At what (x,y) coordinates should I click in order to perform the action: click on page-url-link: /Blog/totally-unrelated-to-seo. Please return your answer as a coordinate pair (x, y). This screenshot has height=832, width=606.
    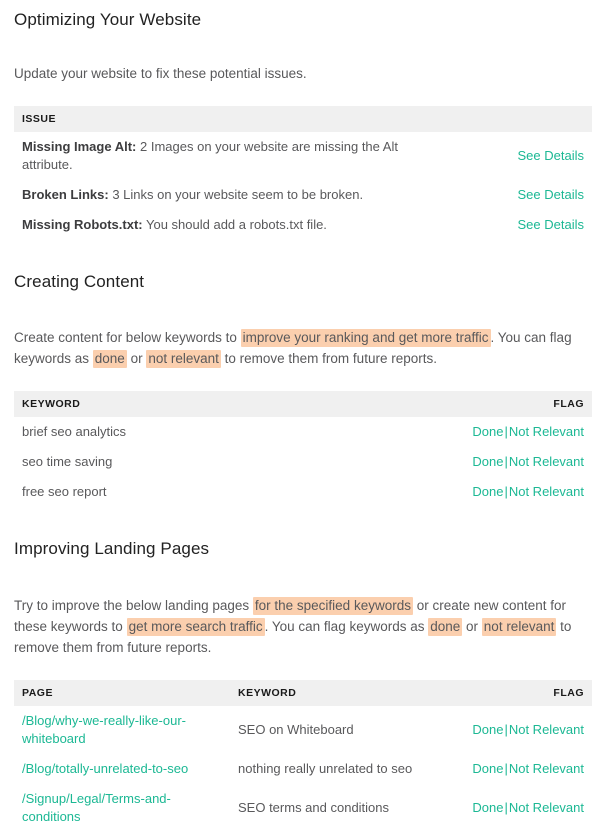
    Looking at the image, I should click on (105, 768).